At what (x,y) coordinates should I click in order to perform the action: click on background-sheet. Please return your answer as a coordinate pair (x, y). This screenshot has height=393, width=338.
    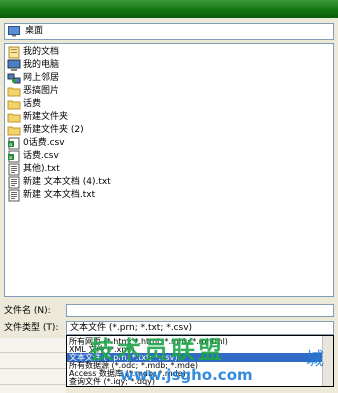
    Looking at the image, I should click on (33, 365).